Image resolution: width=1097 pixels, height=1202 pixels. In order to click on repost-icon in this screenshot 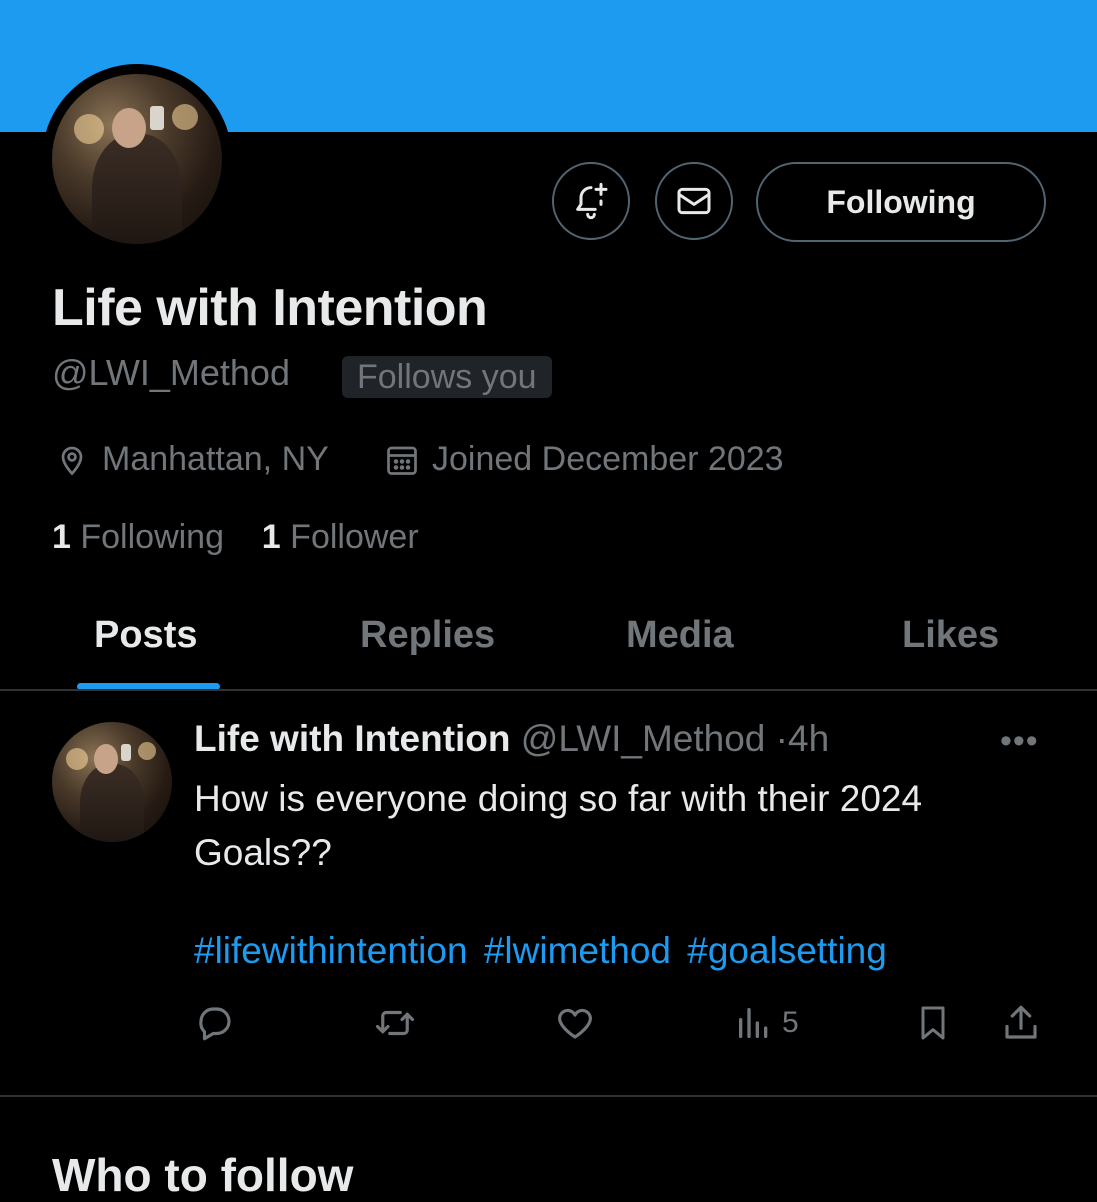, I will do `click(395, 1023)`.